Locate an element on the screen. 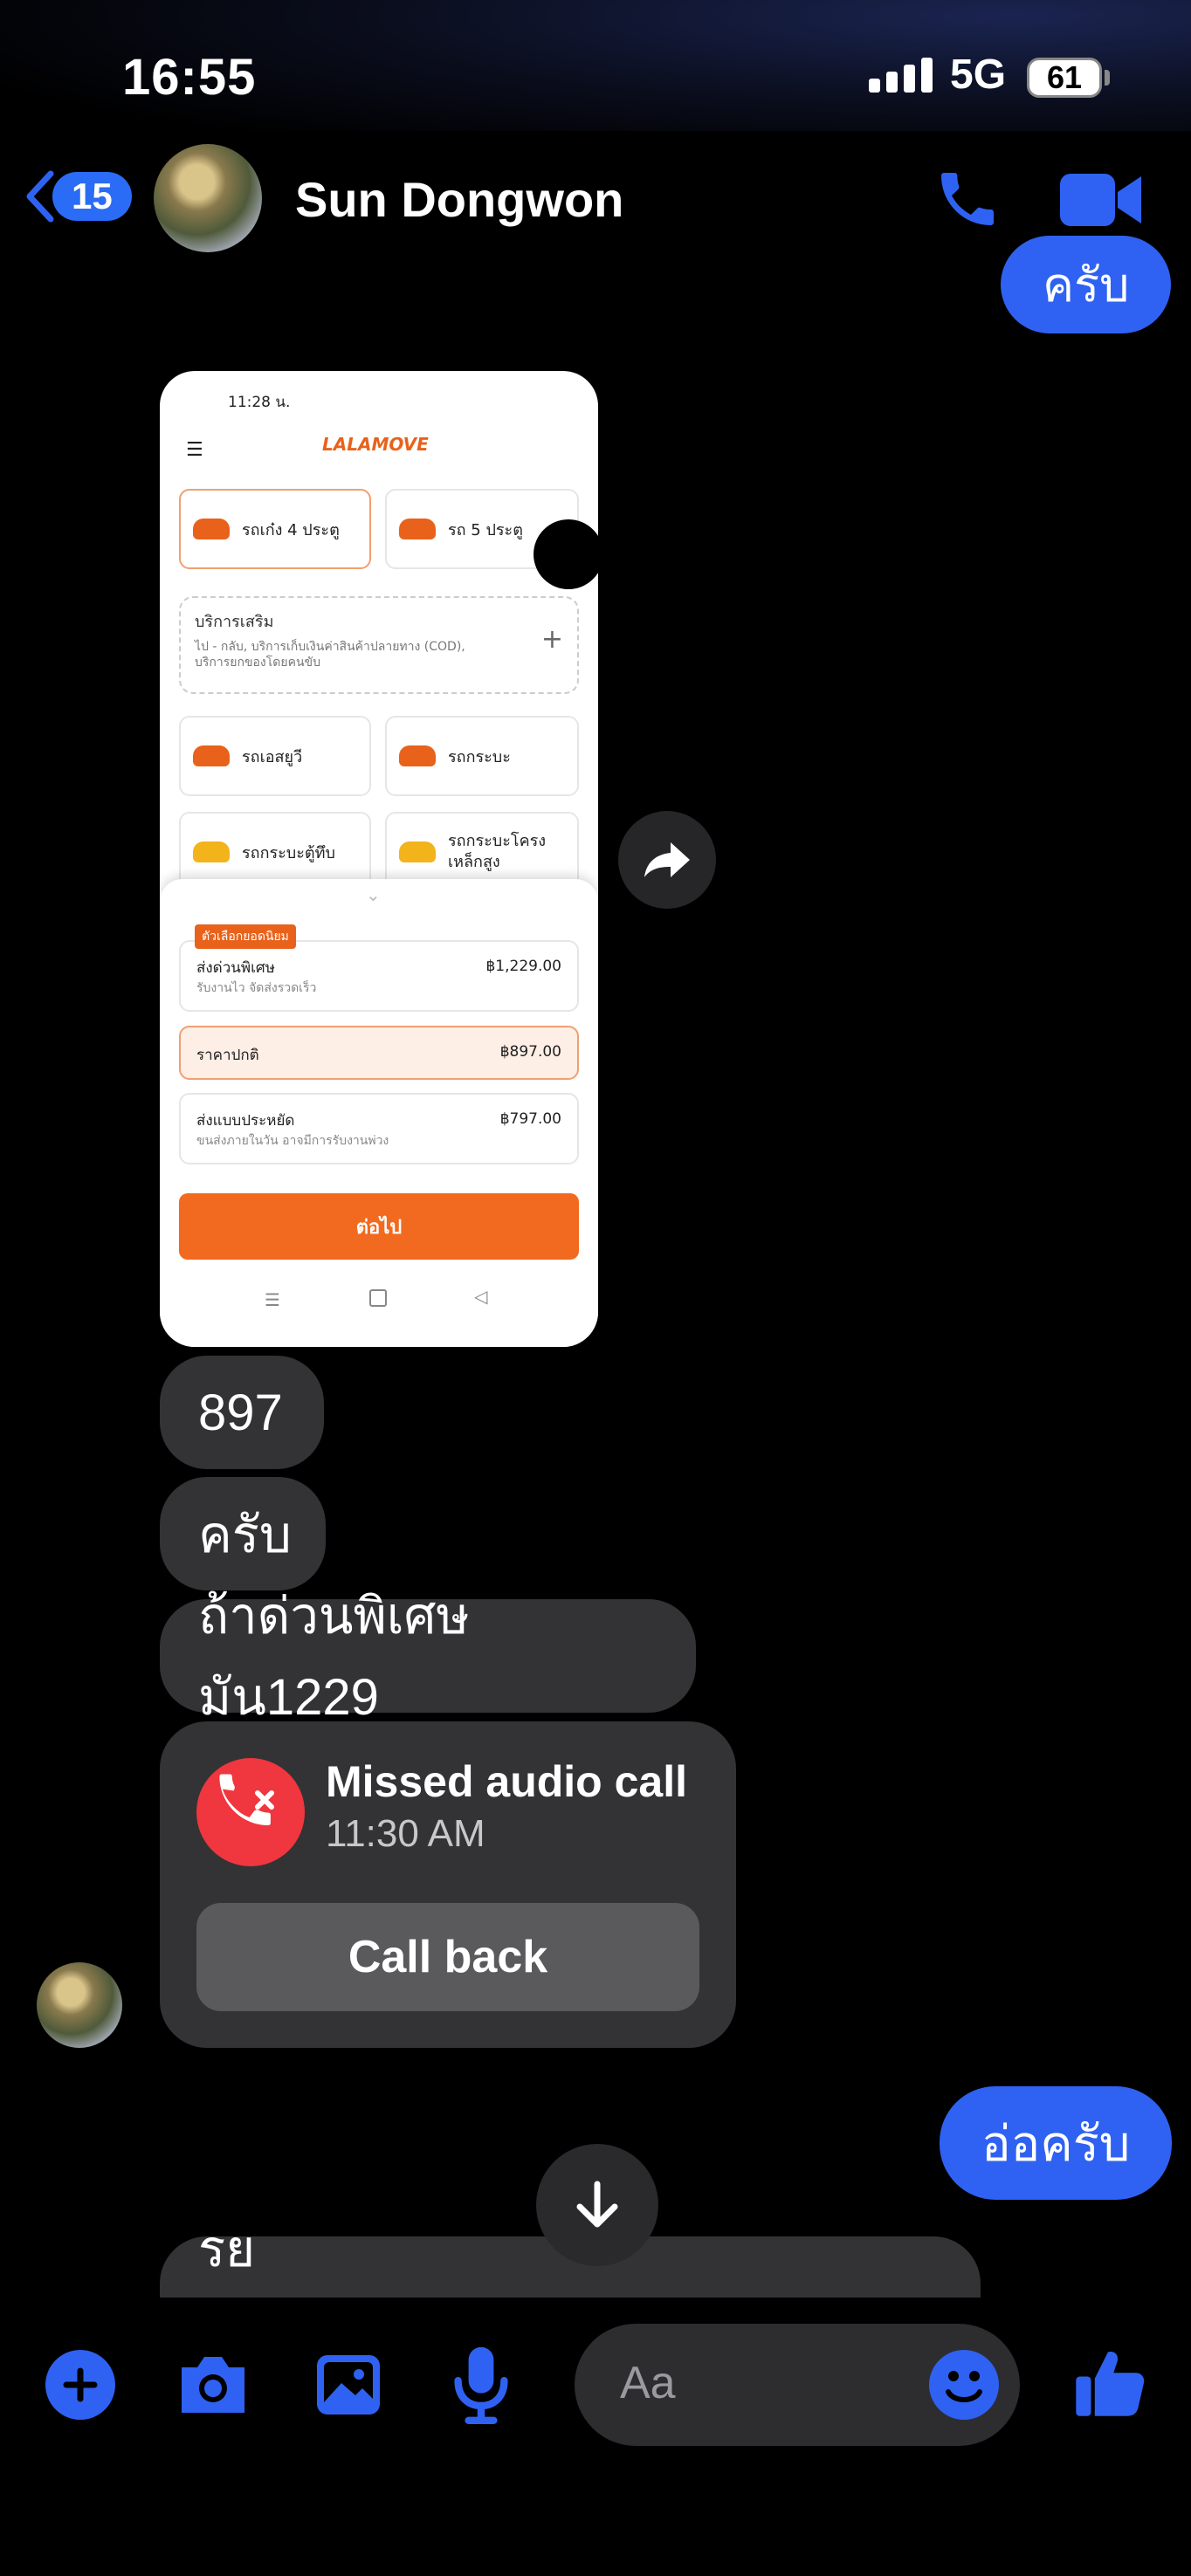 The width and height of the screenshot is (1191, 2576). message-text: อ่อครับ is located at coordinates (1056, 2143).